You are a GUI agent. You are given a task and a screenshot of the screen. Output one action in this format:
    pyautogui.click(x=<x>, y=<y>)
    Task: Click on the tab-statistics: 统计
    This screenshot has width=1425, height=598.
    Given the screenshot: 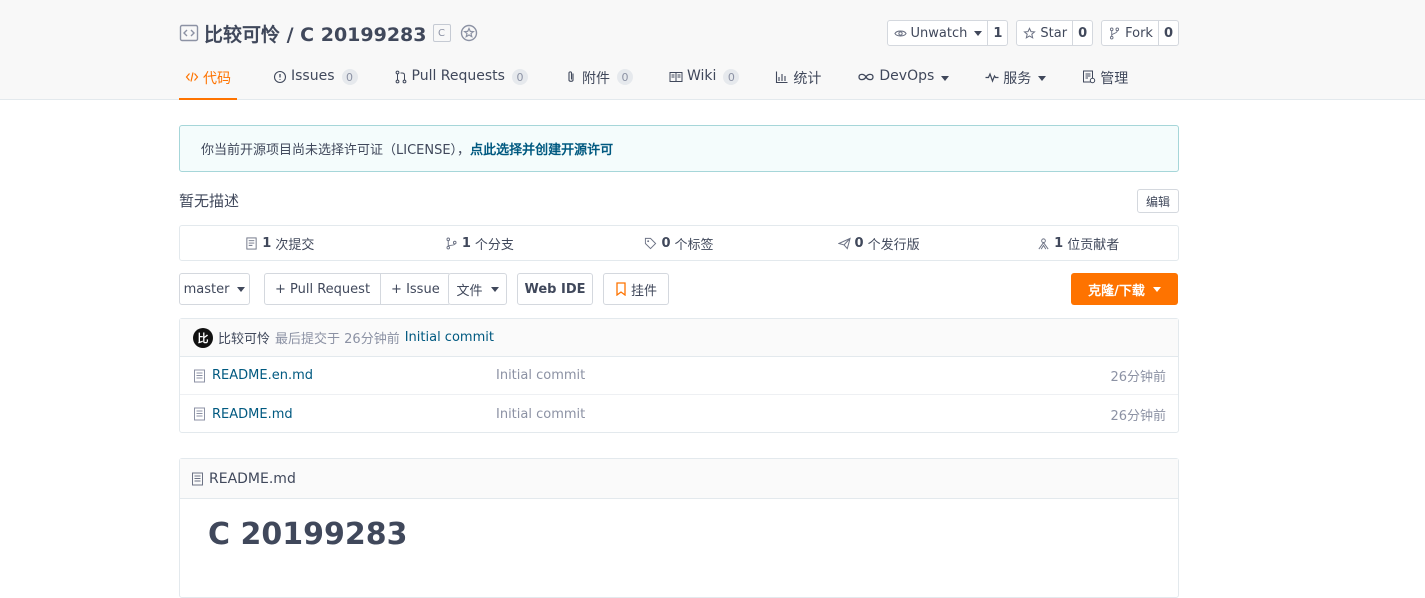 What is the action you would take?
    pyautogui.click(x=798, y=81)
    